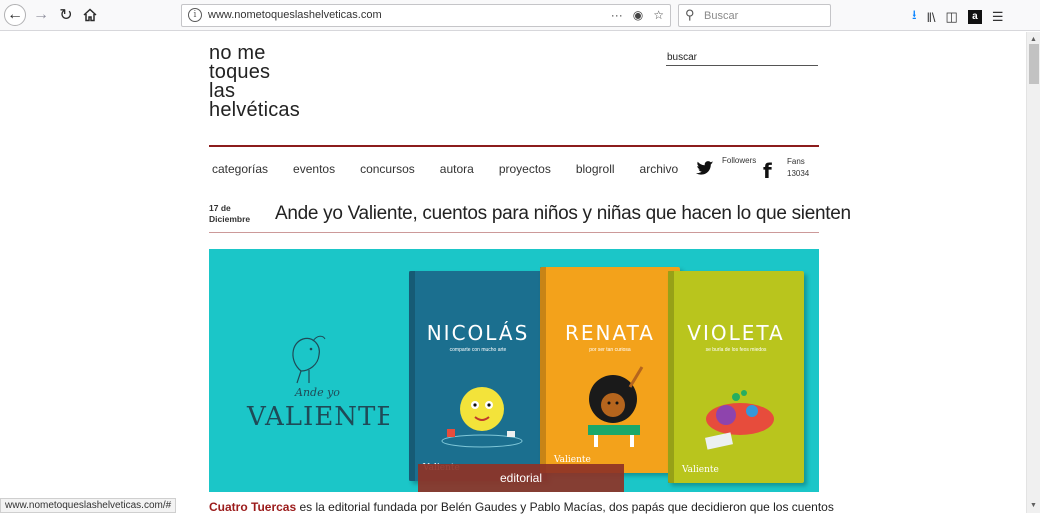  What do you see at coordinates (952, 17) in the screenshot?
I see `sidebar-icon: ◫` at bounding box center [952, 17].